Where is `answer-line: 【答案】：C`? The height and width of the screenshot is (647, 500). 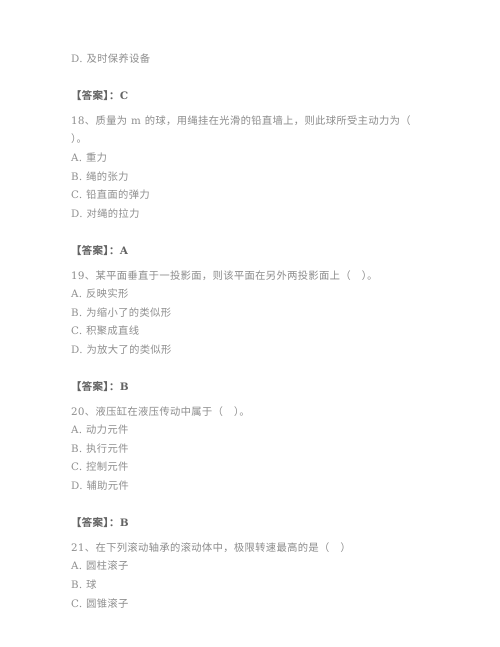 answer-line: 【答案】：C is located at coordinates (100, 96).